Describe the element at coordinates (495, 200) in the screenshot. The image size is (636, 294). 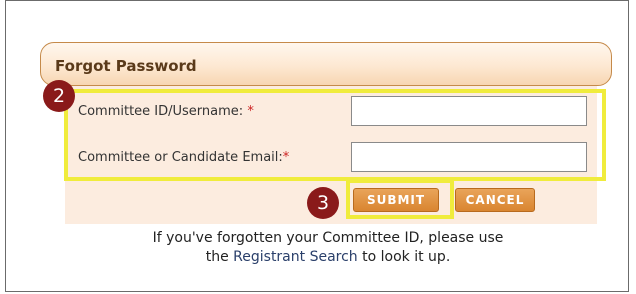
I see `cancel-button: CANCEL` at that location.